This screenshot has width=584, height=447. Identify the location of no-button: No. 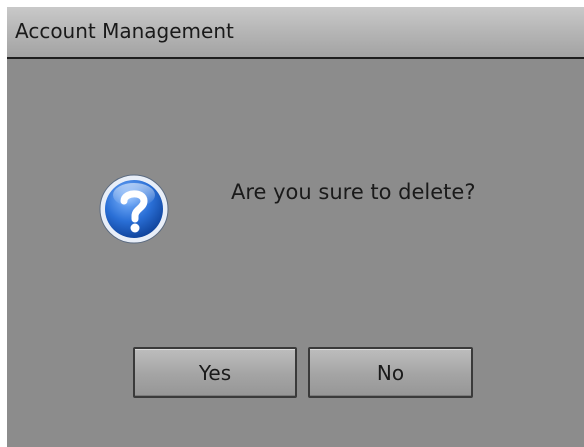
(390, 372).